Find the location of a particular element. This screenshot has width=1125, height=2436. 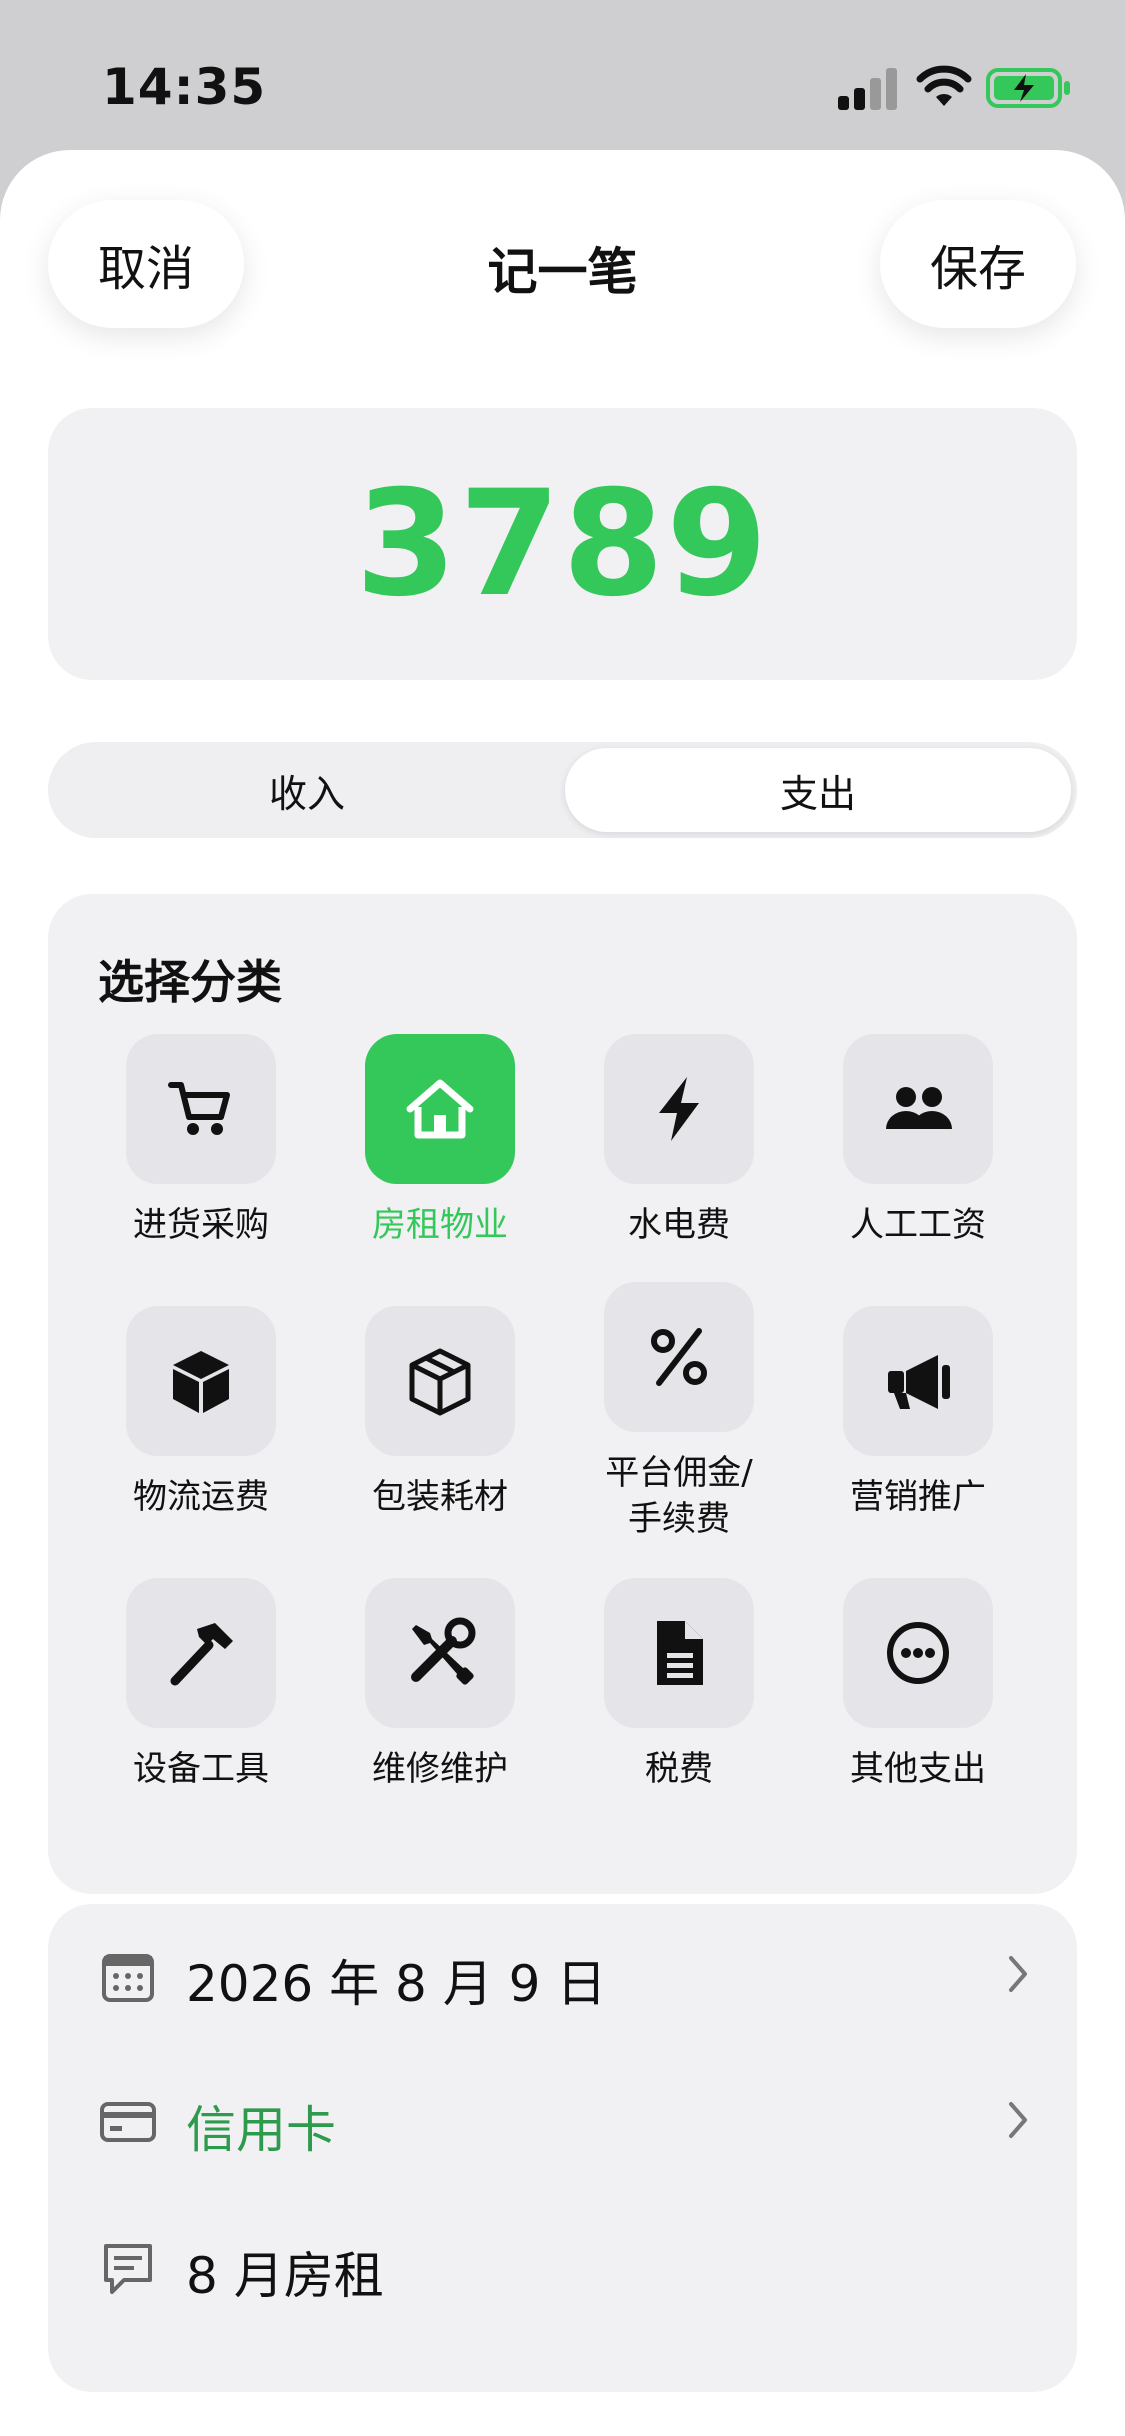

megaphone-icon is located at coordinates (918, 1381).